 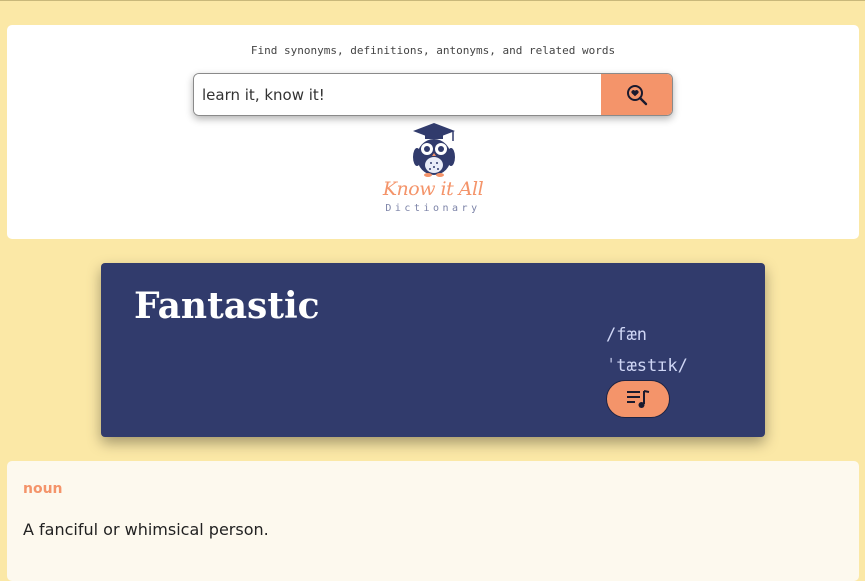 I want to click on phonetic: /fæn ˈtæstɪk/, so click(x=661, y=351).